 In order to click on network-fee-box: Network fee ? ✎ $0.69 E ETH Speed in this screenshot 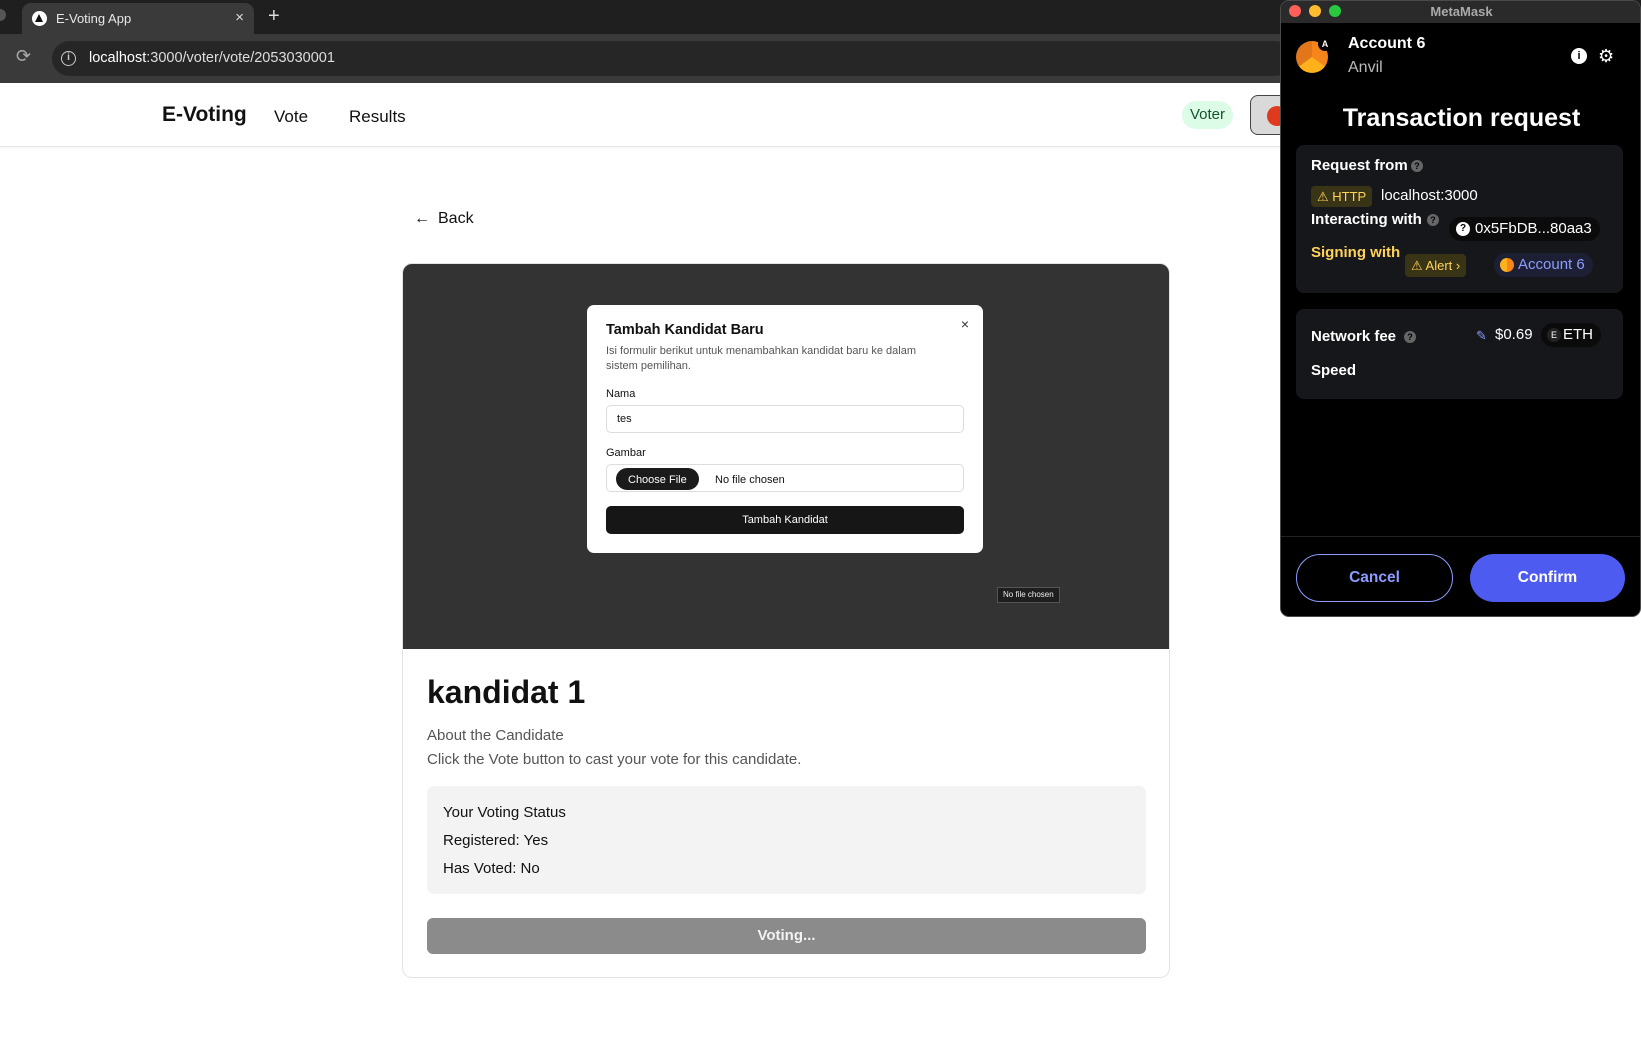, I will do `click(1459, 354)`.